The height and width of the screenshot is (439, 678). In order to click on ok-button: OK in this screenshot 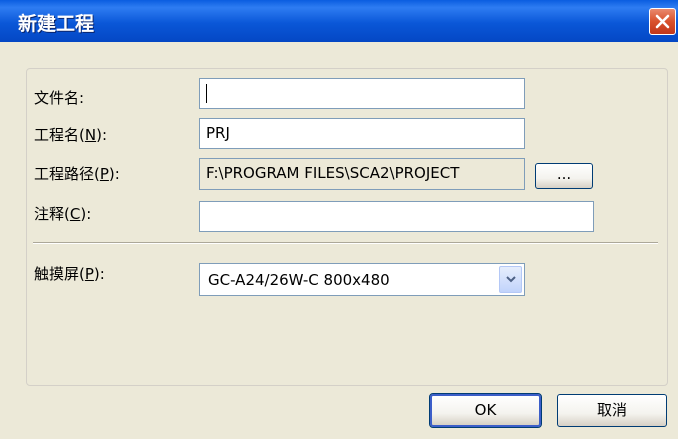, I will do `click(485, 410)`.